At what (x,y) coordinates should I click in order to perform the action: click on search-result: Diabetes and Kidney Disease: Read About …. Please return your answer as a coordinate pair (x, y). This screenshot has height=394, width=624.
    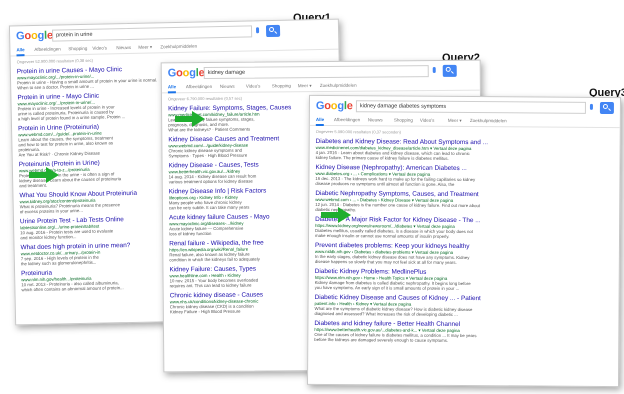
    Looking at the image, I should click on (463, 150).